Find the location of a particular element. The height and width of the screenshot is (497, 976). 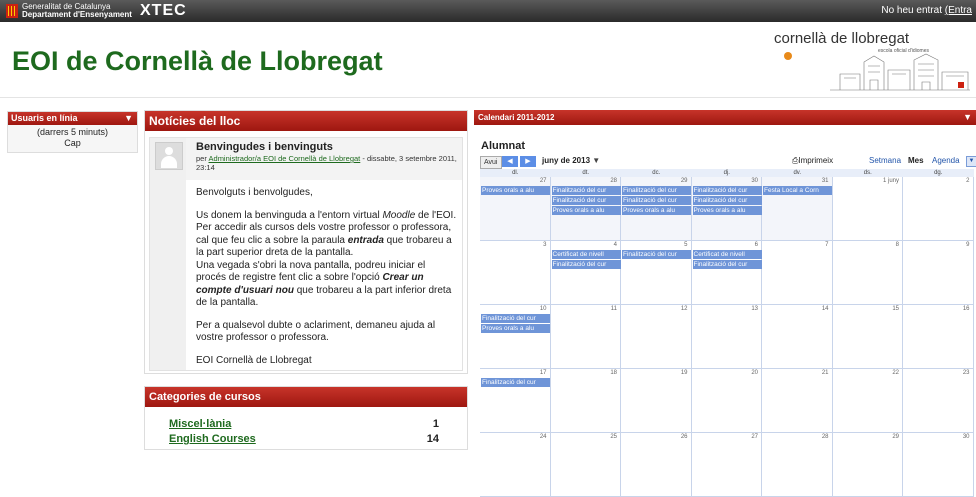

day-number: 5 is located at coordinates (686, 245).